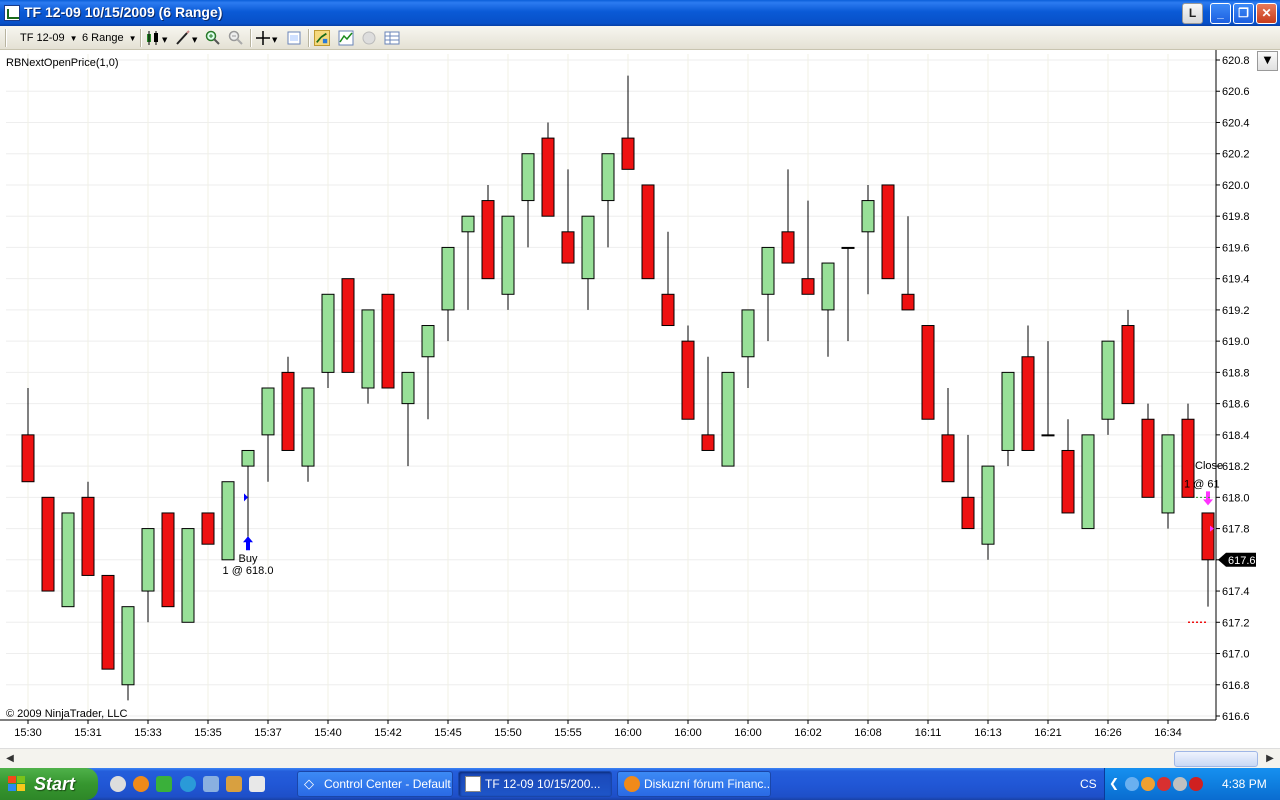  I want to click on maximize-button: ❐, so click(1243, 13).